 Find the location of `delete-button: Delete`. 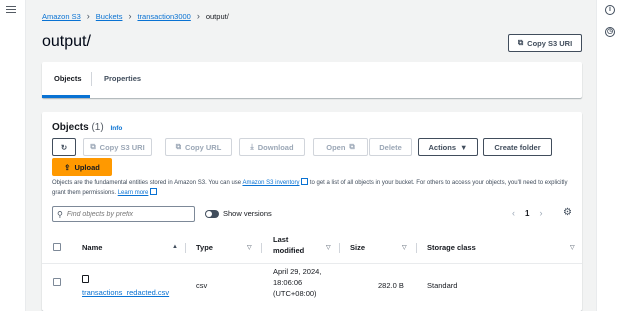

delete-button: Delete is located at coordinates (390, 147).